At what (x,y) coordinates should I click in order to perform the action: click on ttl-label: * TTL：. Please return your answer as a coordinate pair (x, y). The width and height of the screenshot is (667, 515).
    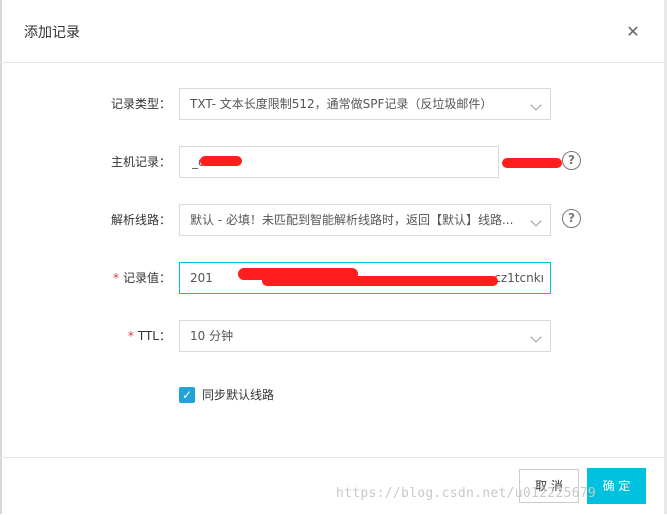
    Looking at the image, I should click on (149, 336).